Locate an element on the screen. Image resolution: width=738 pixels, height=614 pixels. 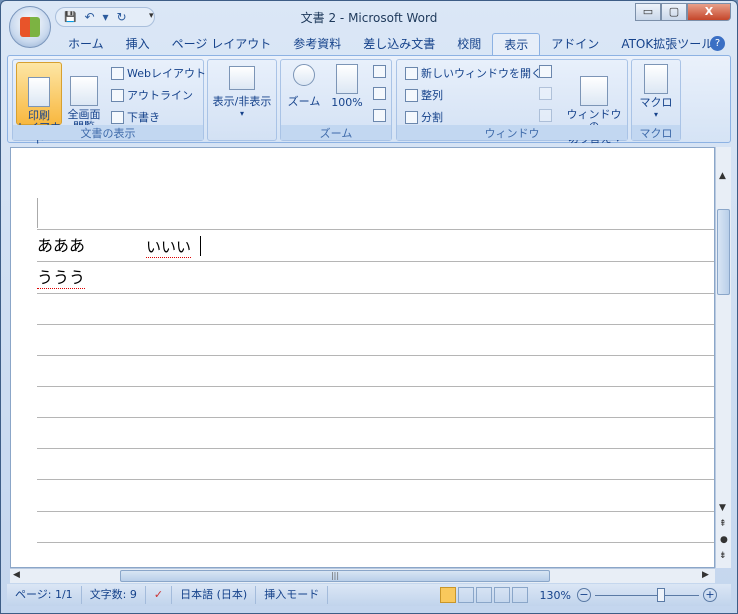
reset-position-icon is located at coordinates (545, 115).